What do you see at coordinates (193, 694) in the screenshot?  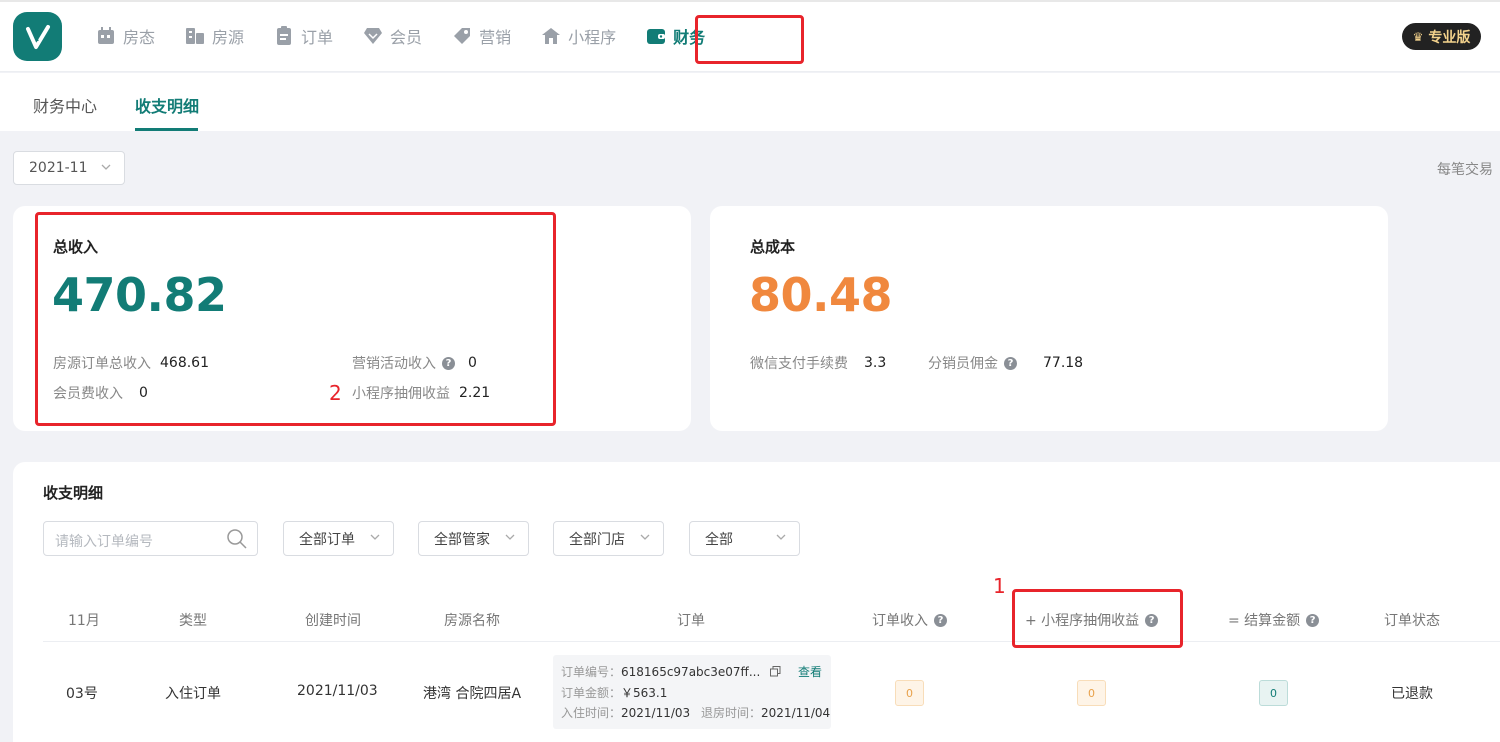 I see `cell-type: 入住订单` at bounding box center [193, 694].